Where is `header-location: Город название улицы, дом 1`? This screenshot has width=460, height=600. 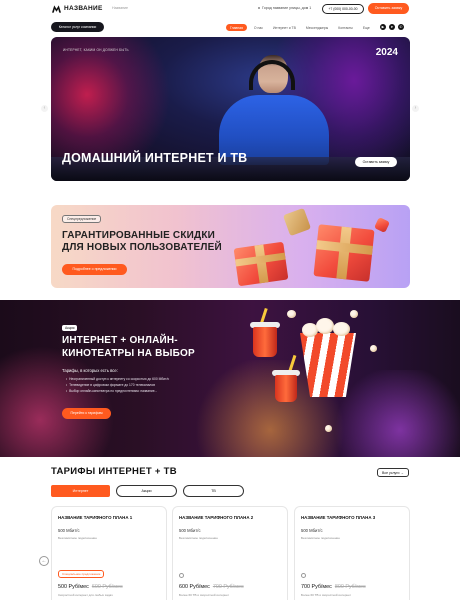 header-location: Город название улицы, дом 1 is located at coordinates (284, 8).